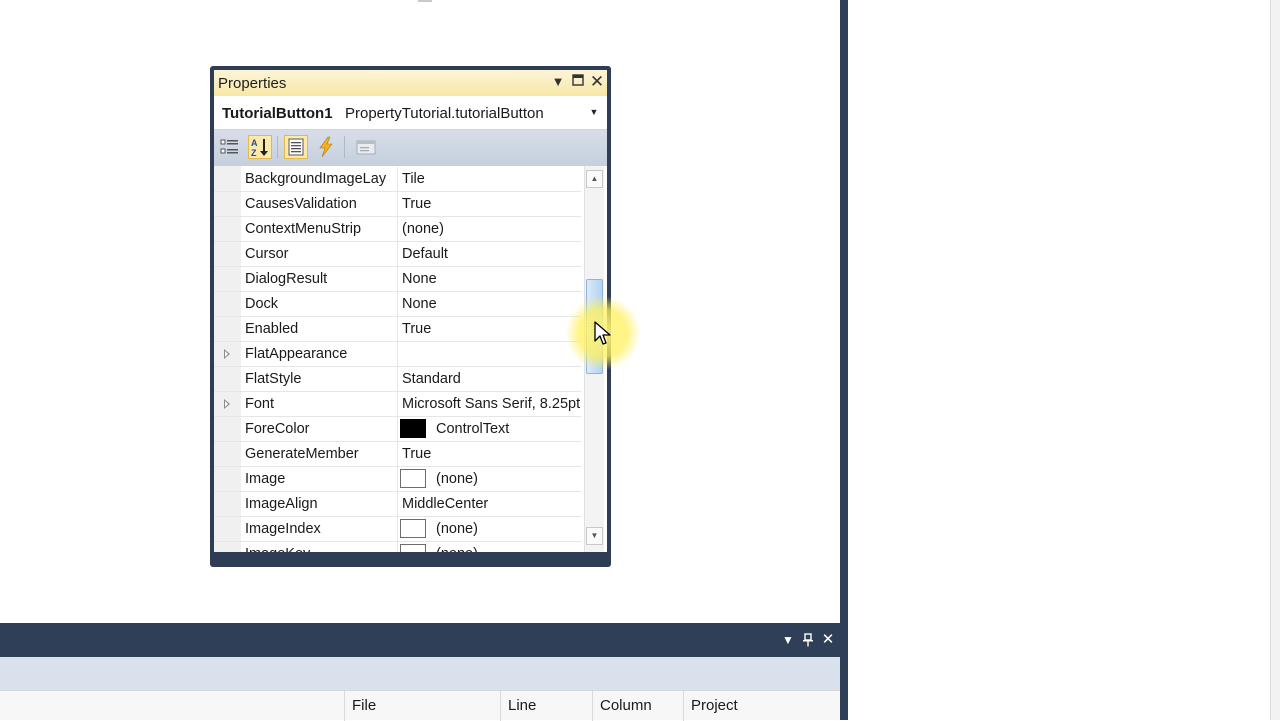 The height and width of the screenshot is (721, 1280). I want to click on property-name: FlatStyle, so click(273, 379).